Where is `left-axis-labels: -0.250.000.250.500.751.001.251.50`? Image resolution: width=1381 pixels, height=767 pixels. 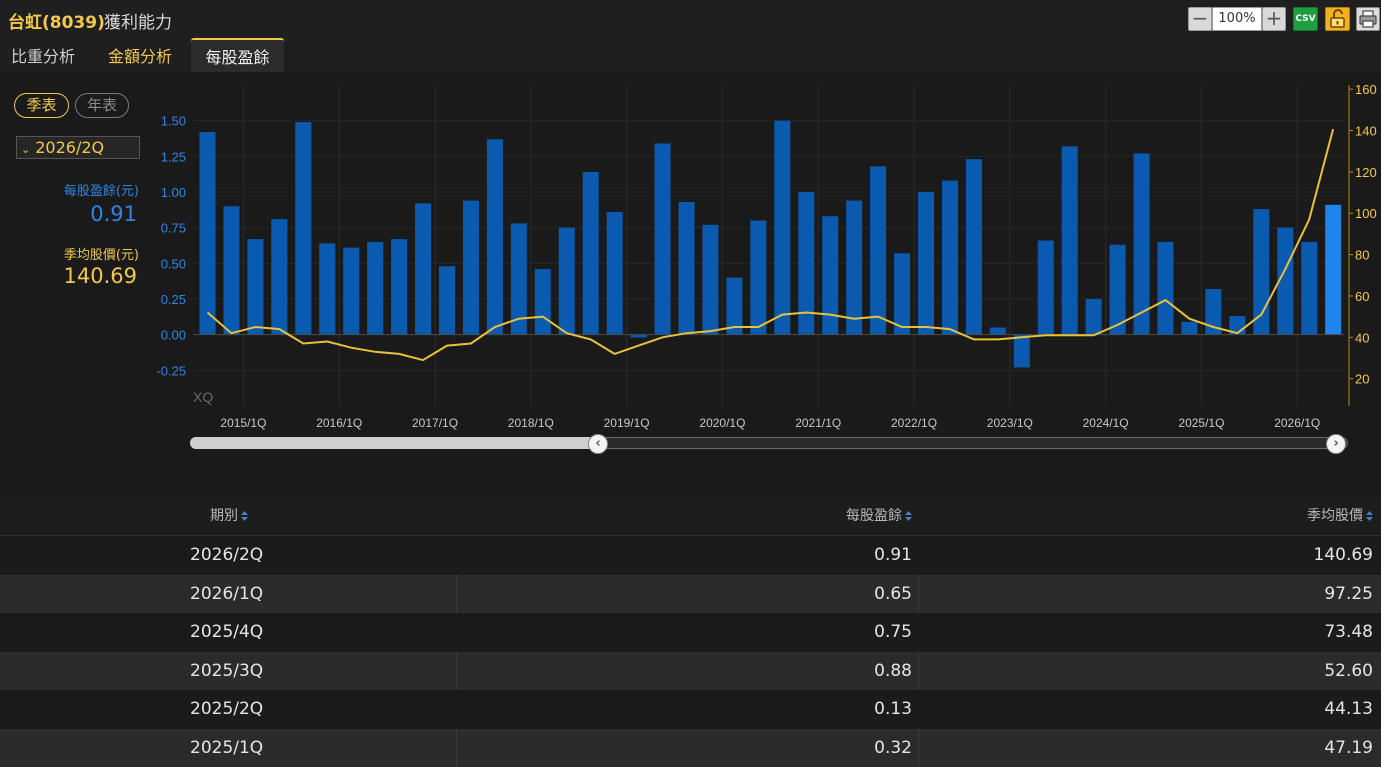
left-axis-labels: -0.250.000.250.500.751.001.251.50 is located at coordinates (171, 246).